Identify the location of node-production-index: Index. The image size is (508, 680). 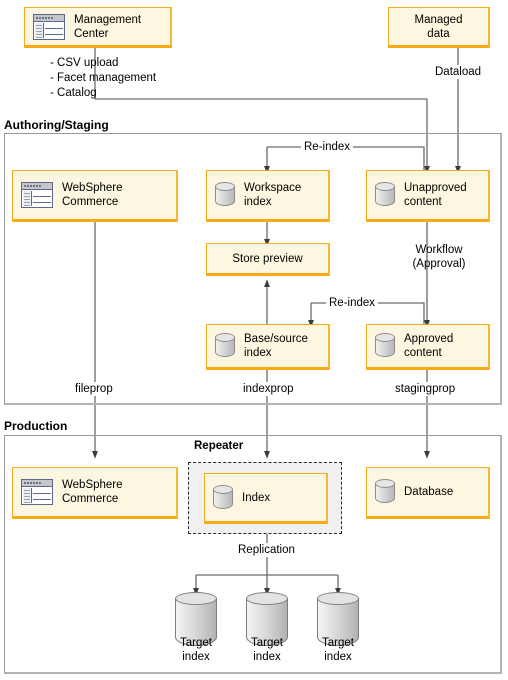
(266, 498).